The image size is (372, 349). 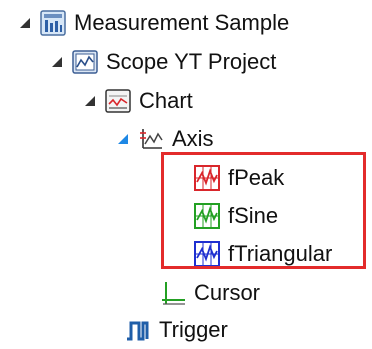 I want to click on tree-node-label: Scope YT Project, so click(x=191, y=61).